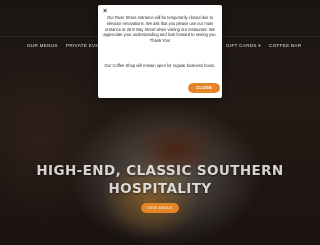  Describe the element at coordinates (160, 180) in the screenshot. I see `hero-headline: HIGH-END, CLASSIC SOUTHERN HOSPITALITY` at that location.